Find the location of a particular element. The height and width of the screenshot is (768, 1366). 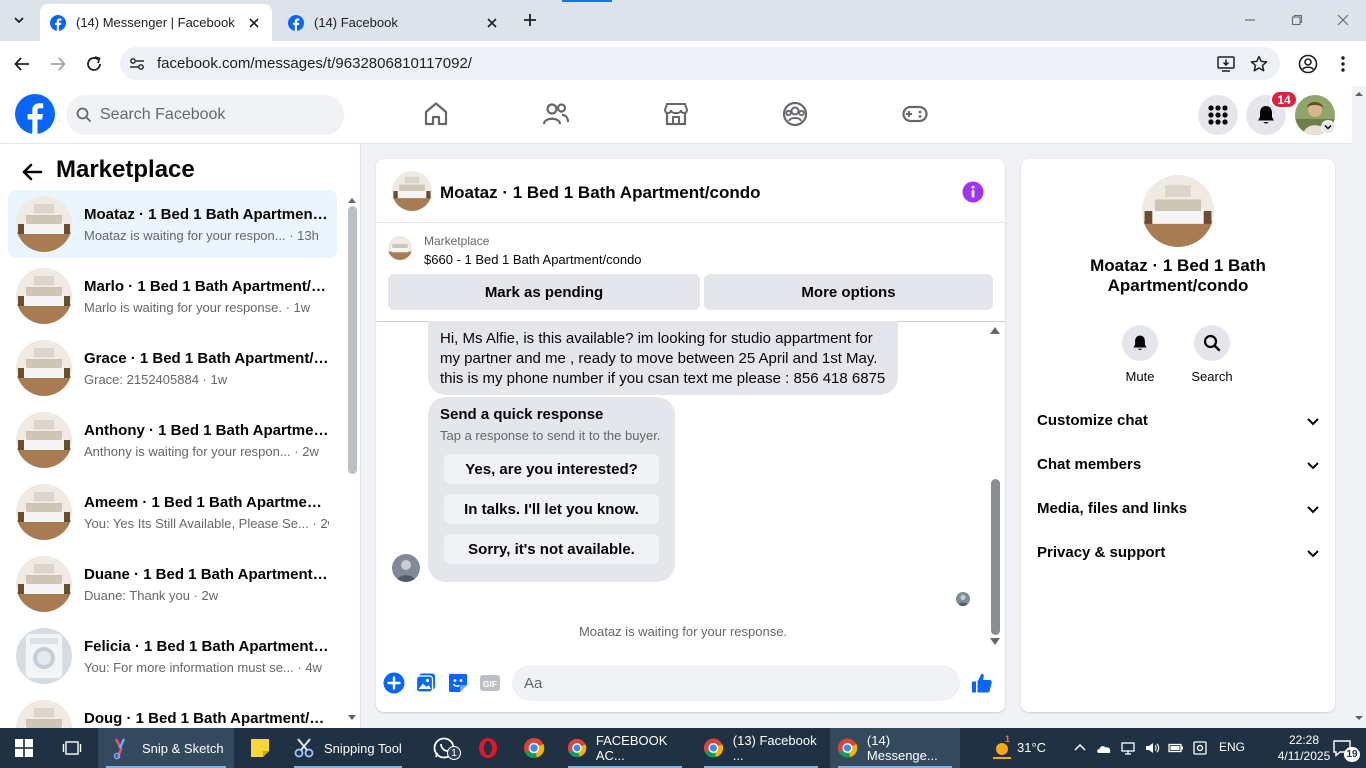

chat-scroll-up-icon is located at coordinates (995, 330).